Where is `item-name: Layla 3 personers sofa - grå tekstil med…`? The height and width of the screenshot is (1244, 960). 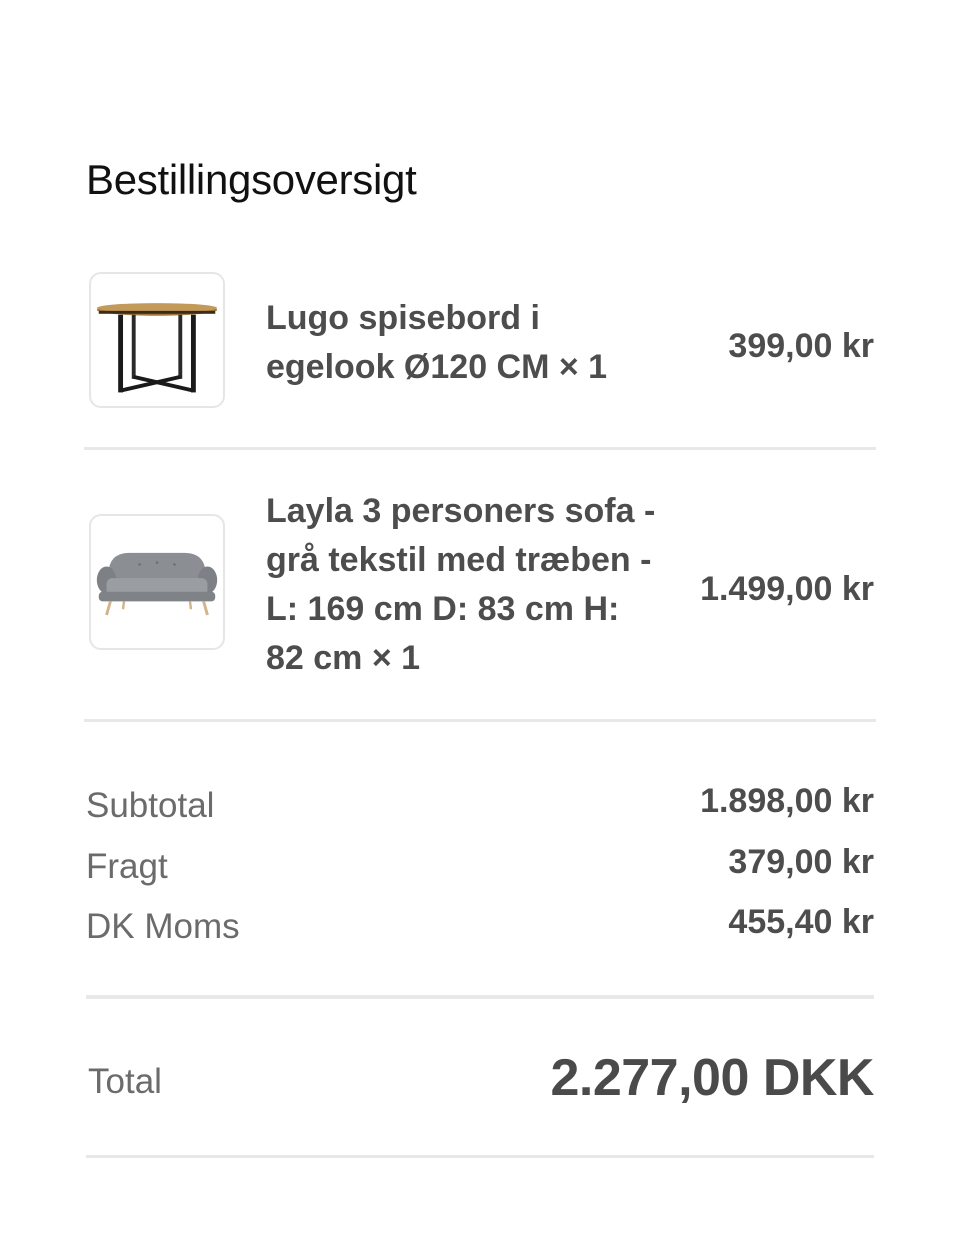 item-name: Layla 3 personers sofa - grå tekstil med… is located at coordinates (461, 584).